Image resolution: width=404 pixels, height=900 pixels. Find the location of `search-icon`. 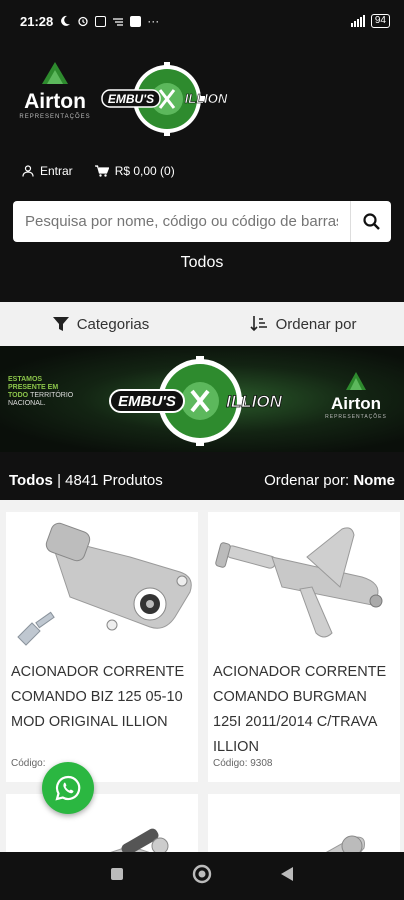

search-icon is located at coordinates (371, 221).